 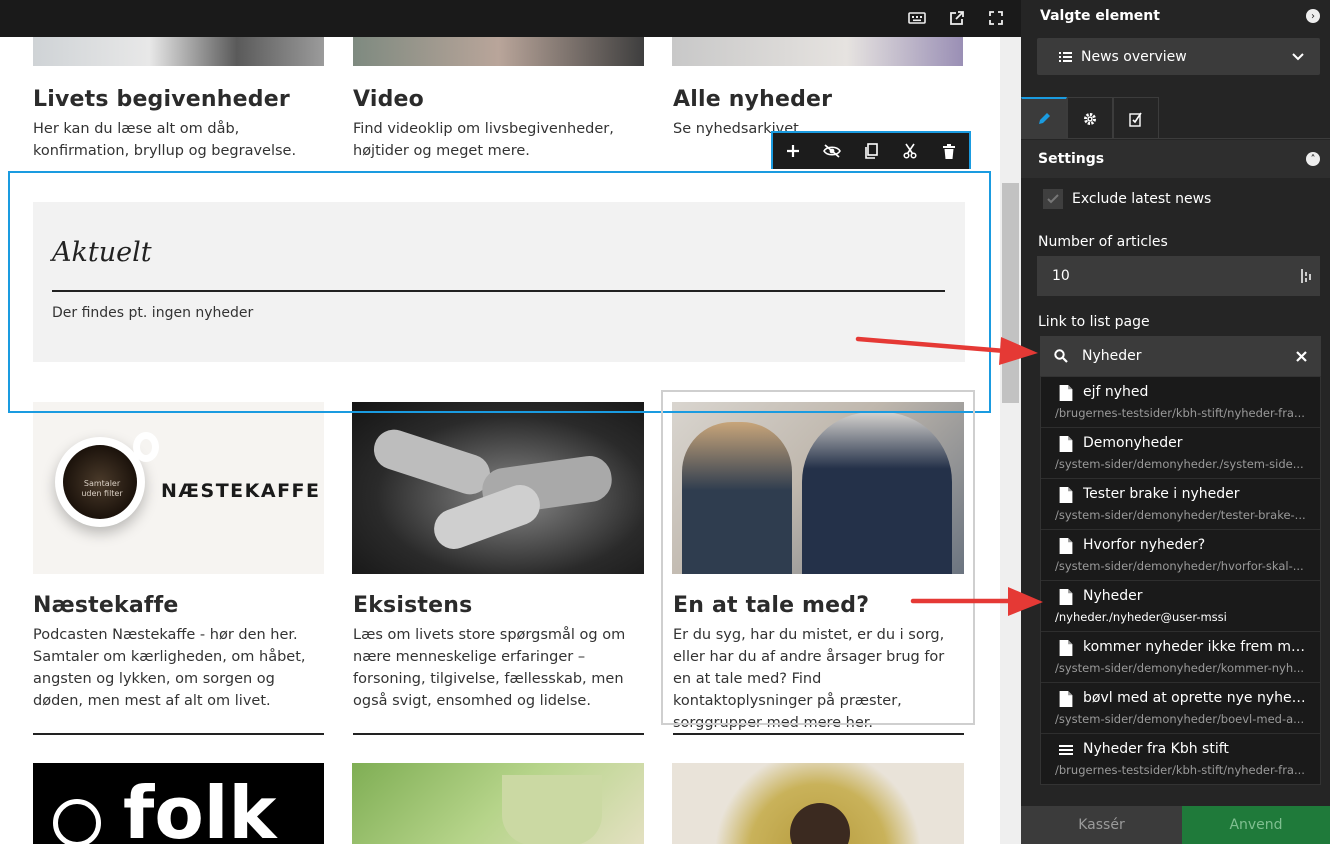 I want to click on search-value: Nyheder, so click(x=1112, y=356).